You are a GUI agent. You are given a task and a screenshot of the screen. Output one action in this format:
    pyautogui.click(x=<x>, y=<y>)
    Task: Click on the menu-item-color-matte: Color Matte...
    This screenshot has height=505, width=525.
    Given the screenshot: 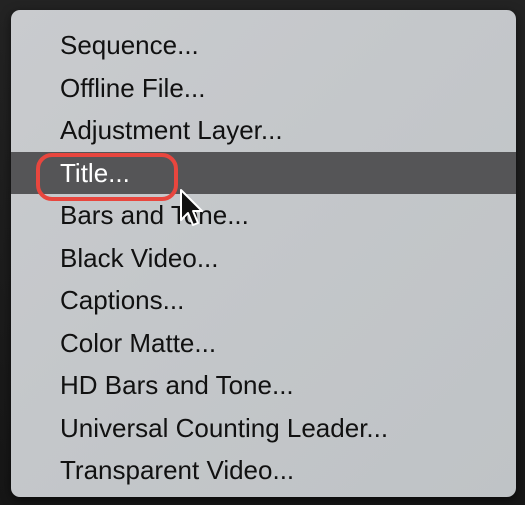 What is the action you would take?
    pyautogui.click(x=263, y=343)
    